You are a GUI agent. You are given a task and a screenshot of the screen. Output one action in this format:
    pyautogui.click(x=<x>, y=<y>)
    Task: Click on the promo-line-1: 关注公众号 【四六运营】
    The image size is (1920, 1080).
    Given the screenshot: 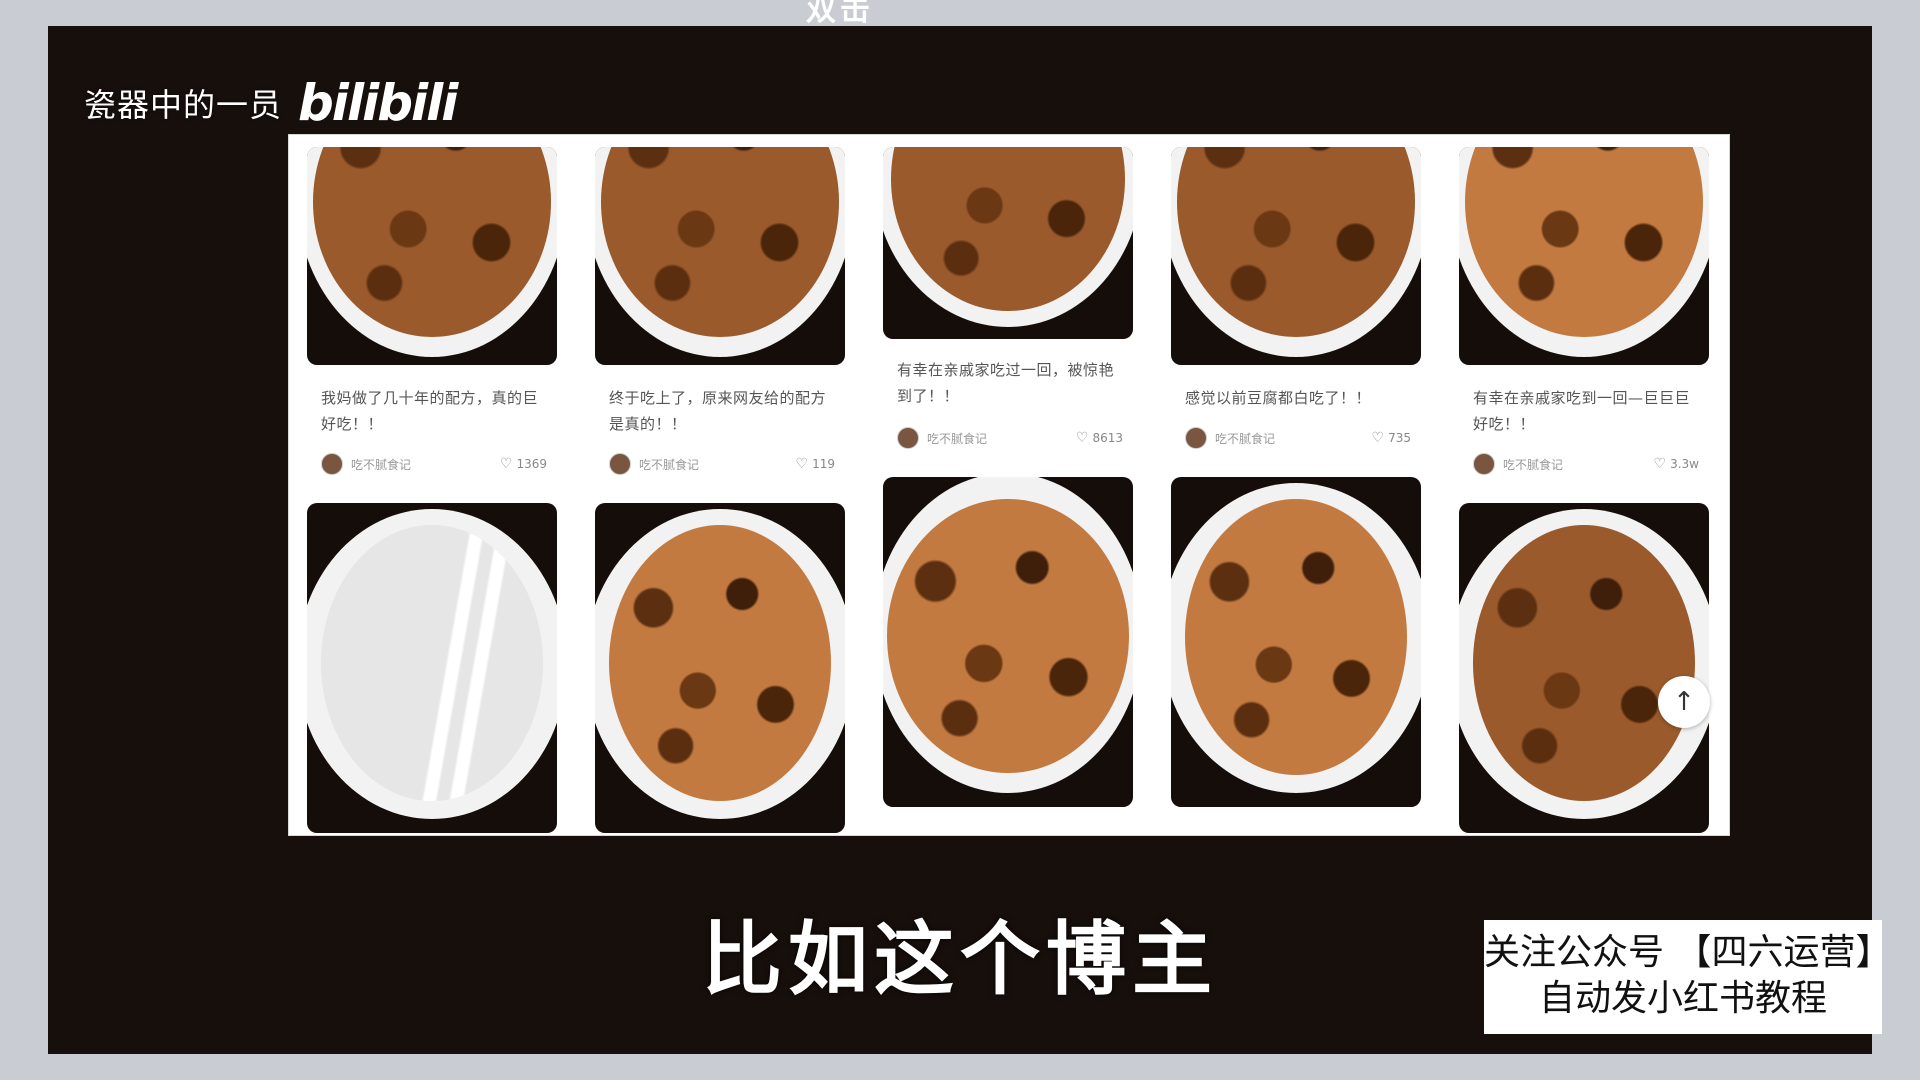 What is the action you would take?
    pyautogui.click(x=1688, y=952)
    